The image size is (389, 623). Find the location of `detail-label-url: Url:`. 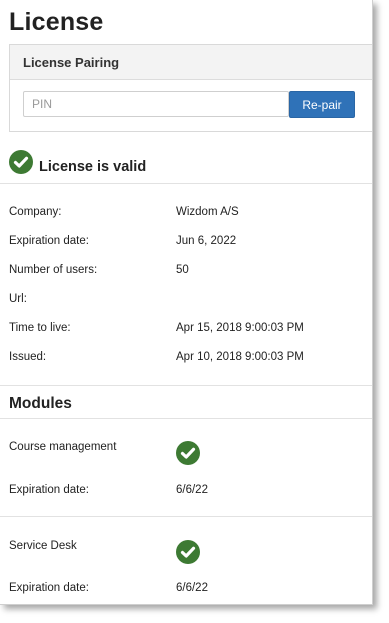

detail-label-url: Url: is located at coordinates (18, 299).